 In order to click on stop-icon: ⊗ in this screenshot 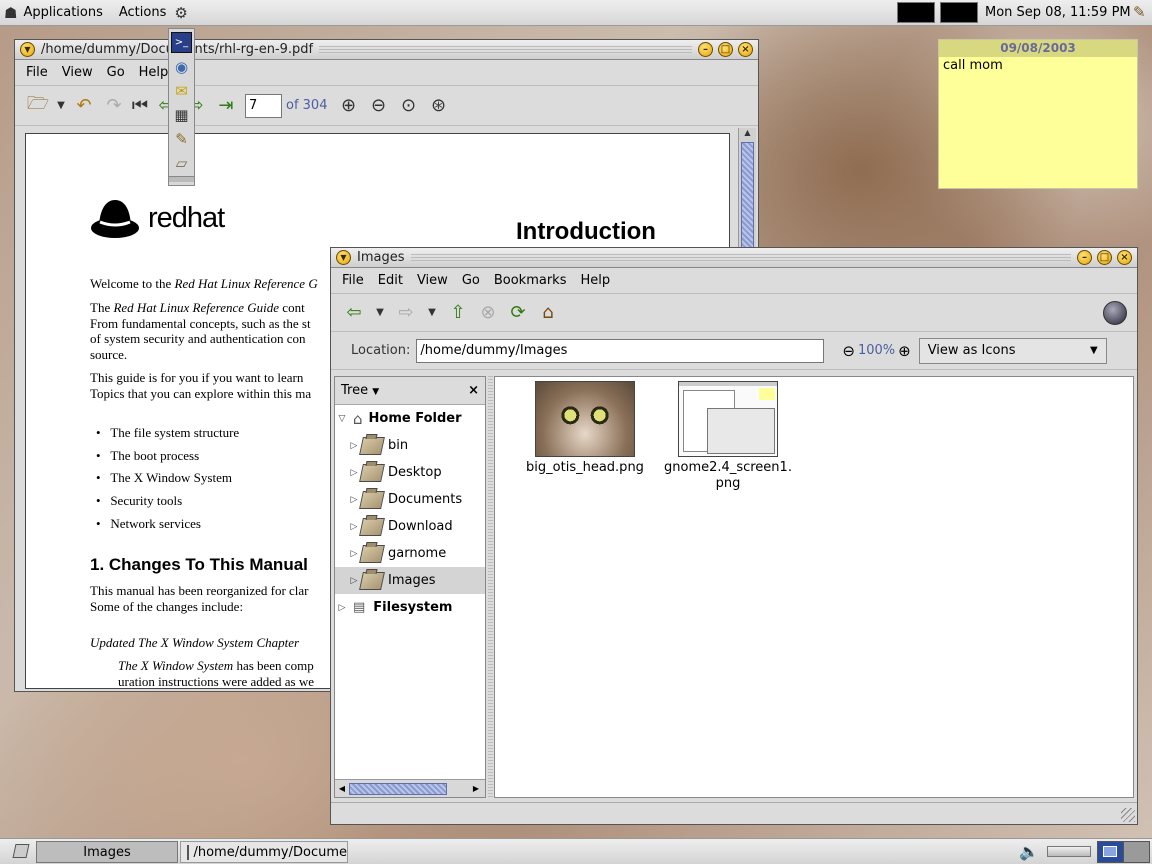, I will do `click(488, 313)`.